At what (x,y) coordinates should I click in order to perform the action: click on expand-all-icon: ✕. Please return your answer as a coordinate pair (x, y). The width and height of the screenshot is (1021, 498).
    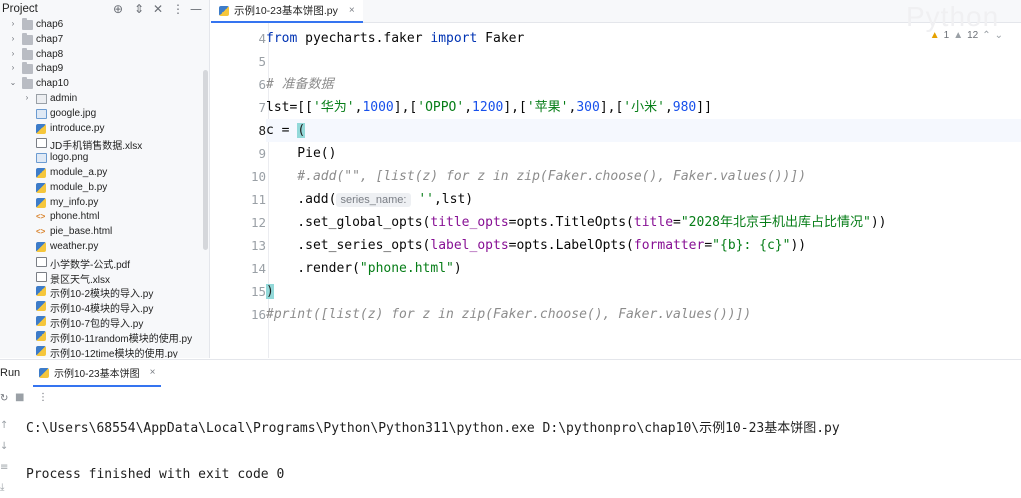
    Looking at the image, I should click on (158, 9).